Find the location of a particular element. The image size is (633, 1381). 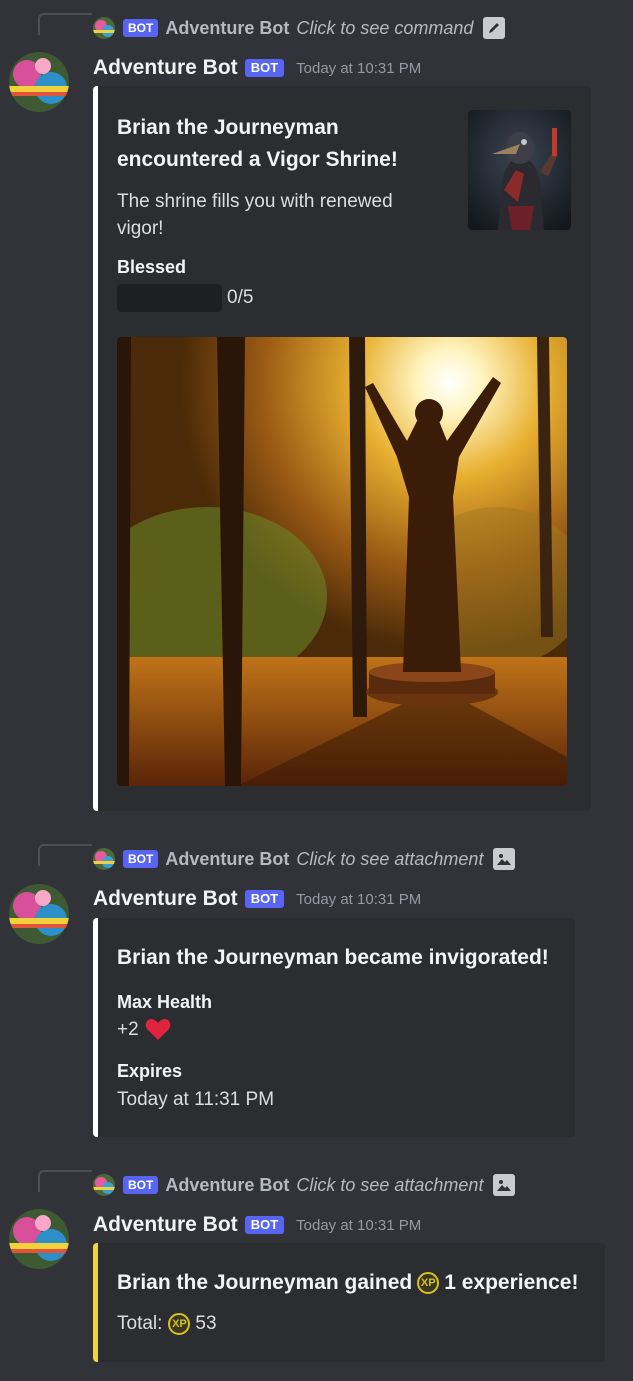

field-name-max-health: Max Health is located at coordinates (165, 1002).